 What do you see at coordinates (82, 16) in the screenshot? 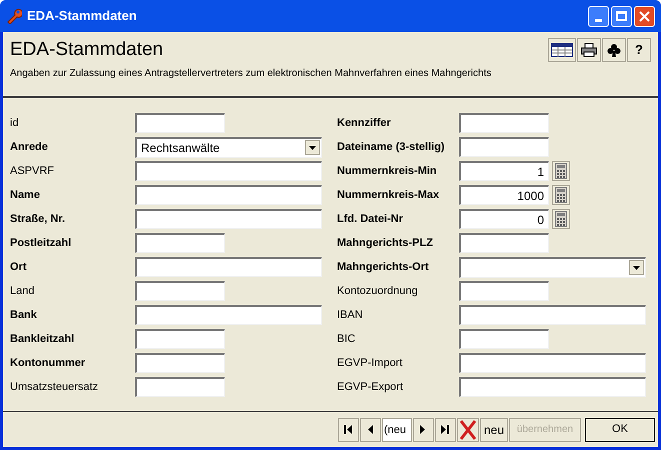
I see `window-title: EDA-Stammdaten` at bounding box center [82, 16].